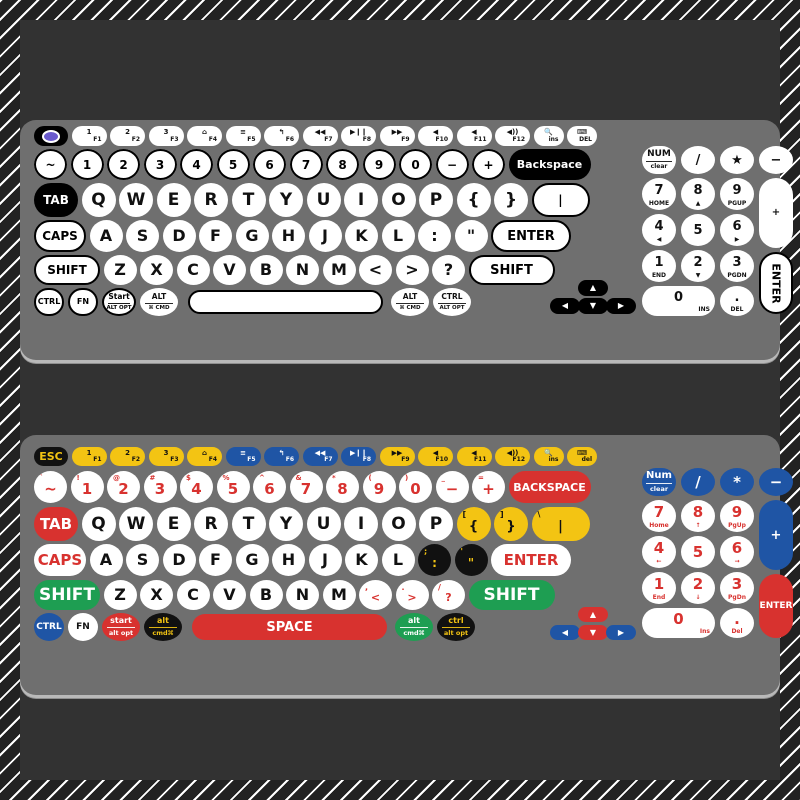  What do you see at coordinates (123, 487) in the screenshot?
I see `key-digit-2: @2` at bounding box center [123, 487].